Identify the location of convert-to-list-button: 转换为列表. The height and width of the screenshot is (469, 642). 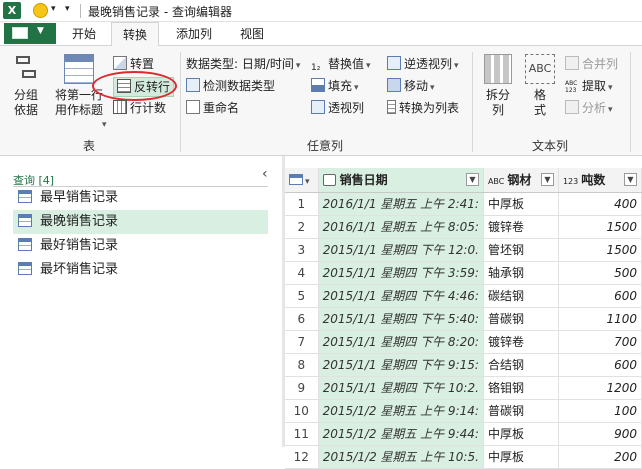
(423, 108).